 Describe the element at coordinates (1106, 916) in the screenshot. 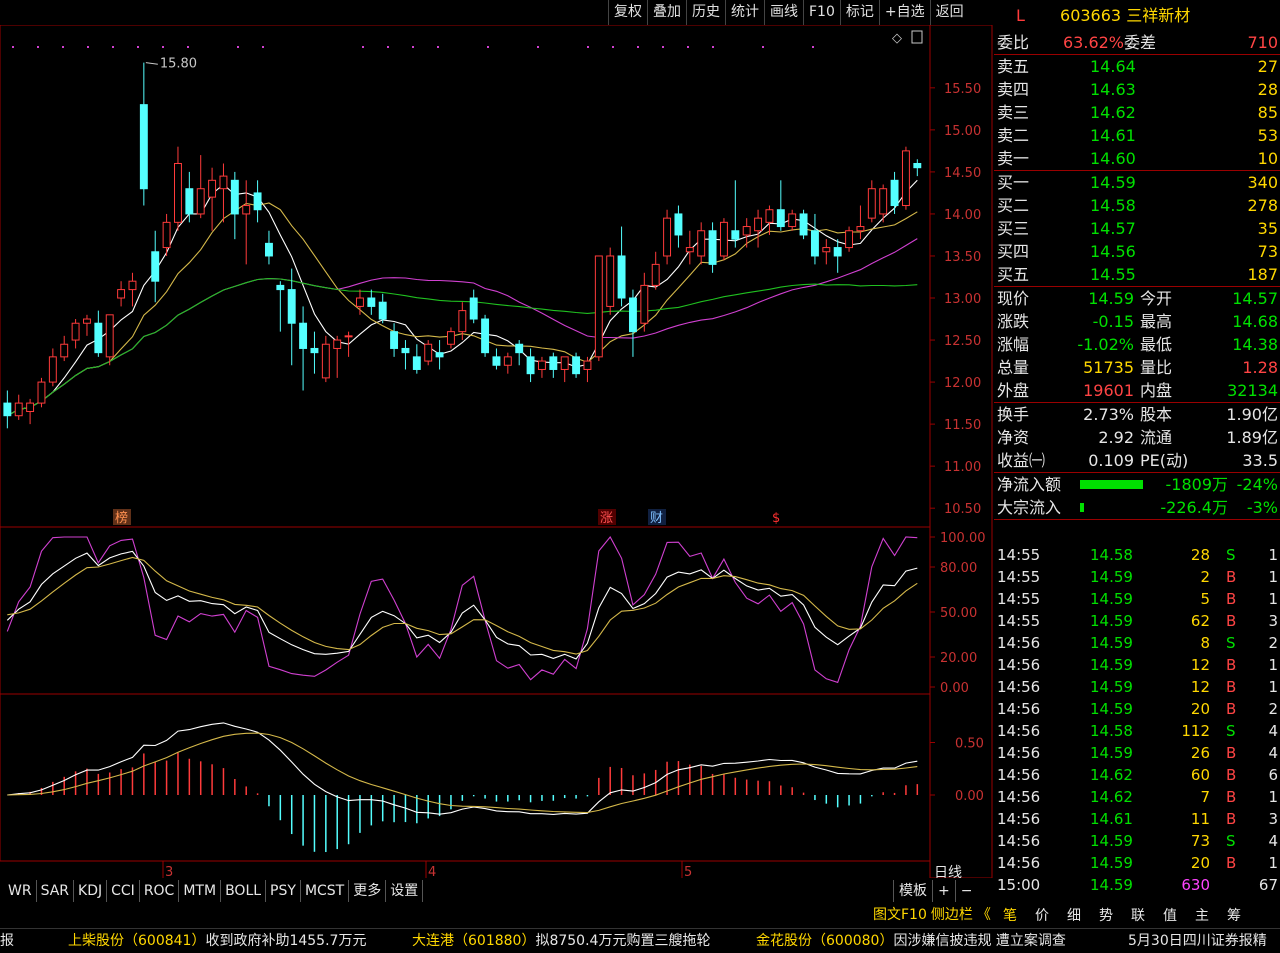

I see `detail-tab: 势` at that location.